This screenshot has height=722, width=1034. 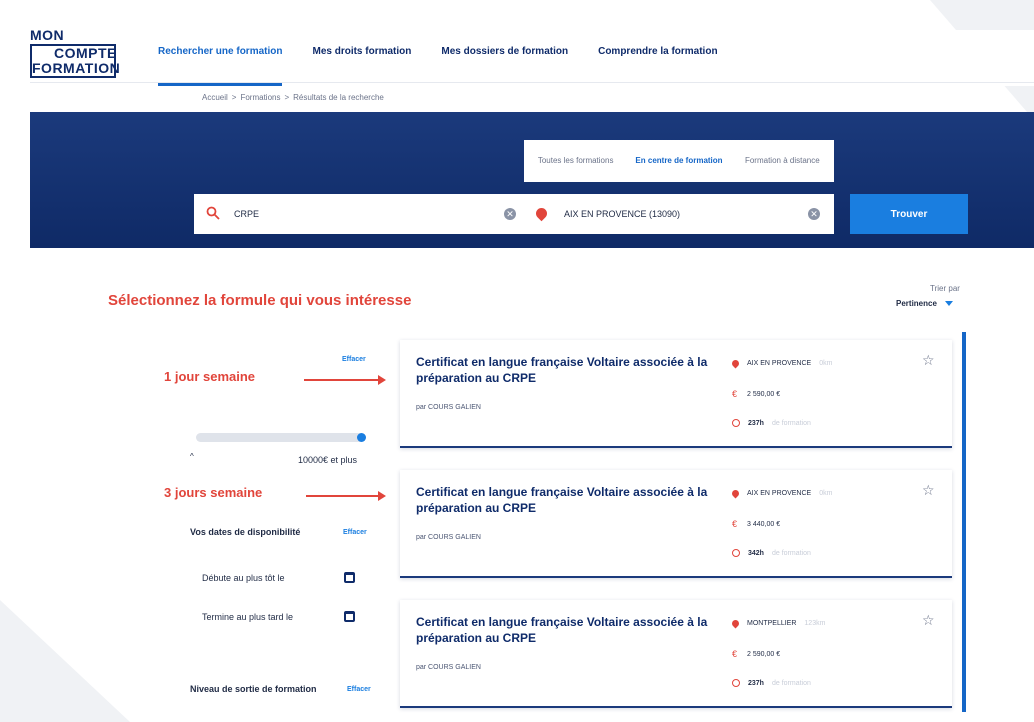 What do you see at coordinates (65, 661) in the screenshot?
I see `page-corner-bottom-left` at bounding box center [65, 661].